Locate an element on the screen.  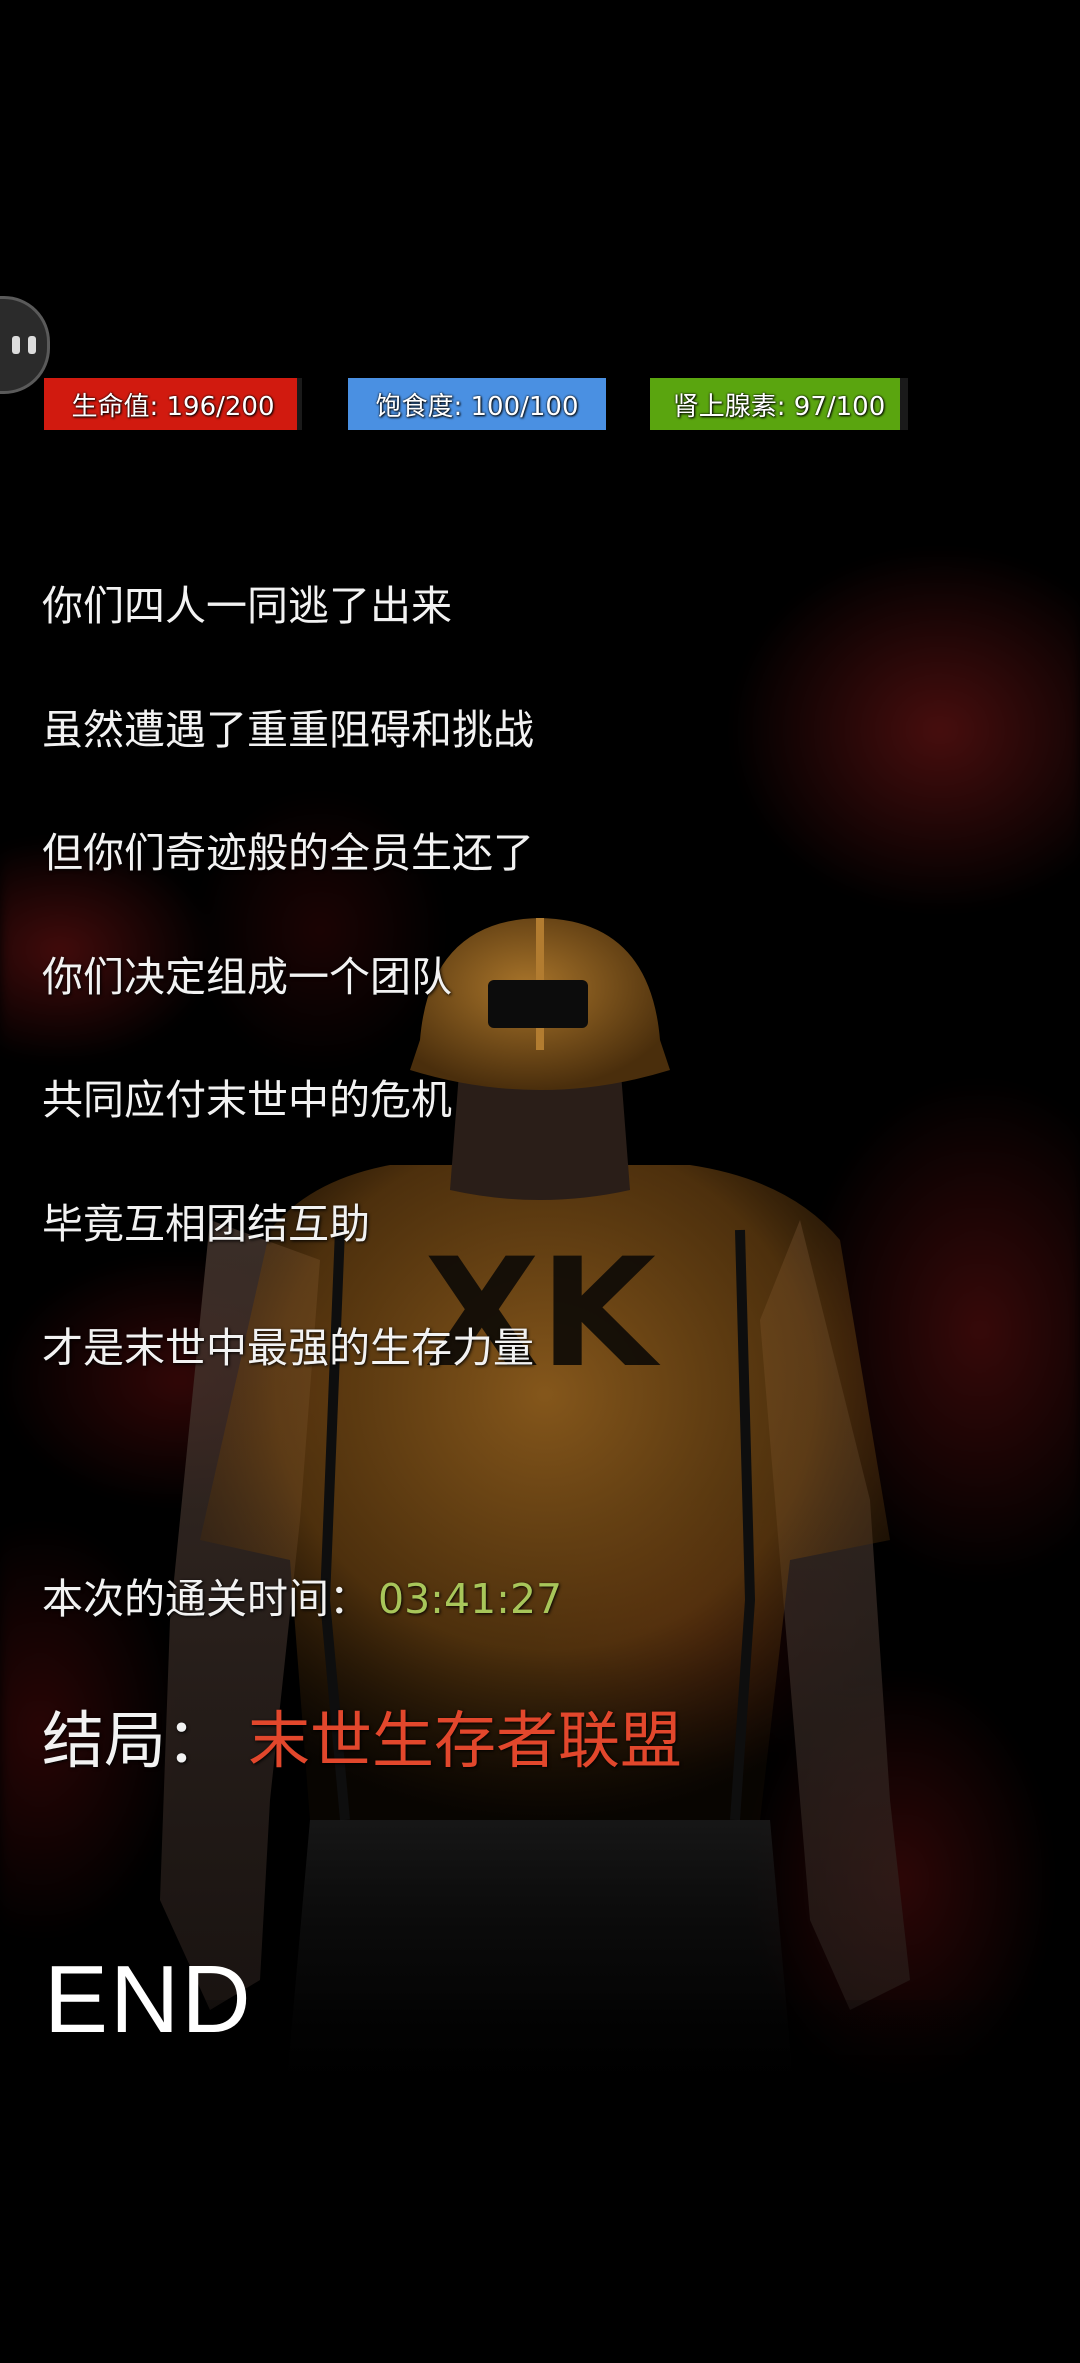
story-line: 虽然遭遇了重重阻碍和挑战 is located at coordinates (288, 730).